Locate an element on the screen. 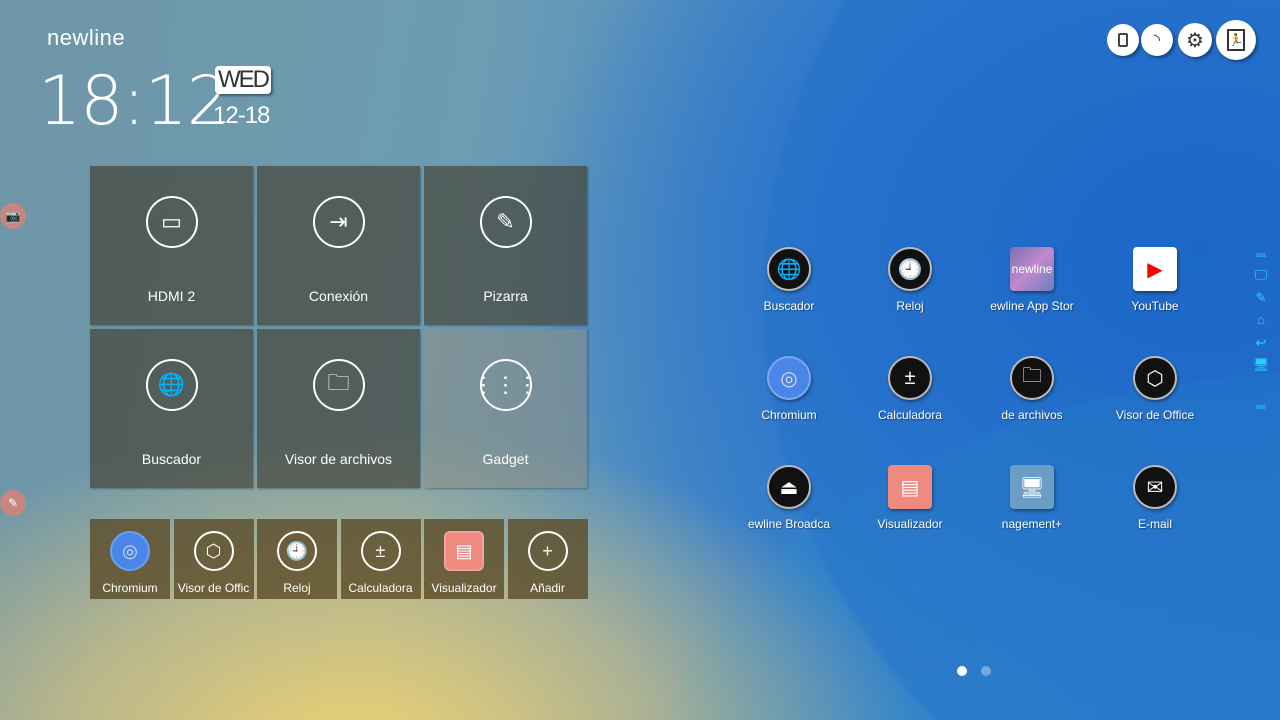 Image resolution: width=1280 pixels, height=720 pixels. folder-icon: 🗀 is located at coordinates (338, 385).